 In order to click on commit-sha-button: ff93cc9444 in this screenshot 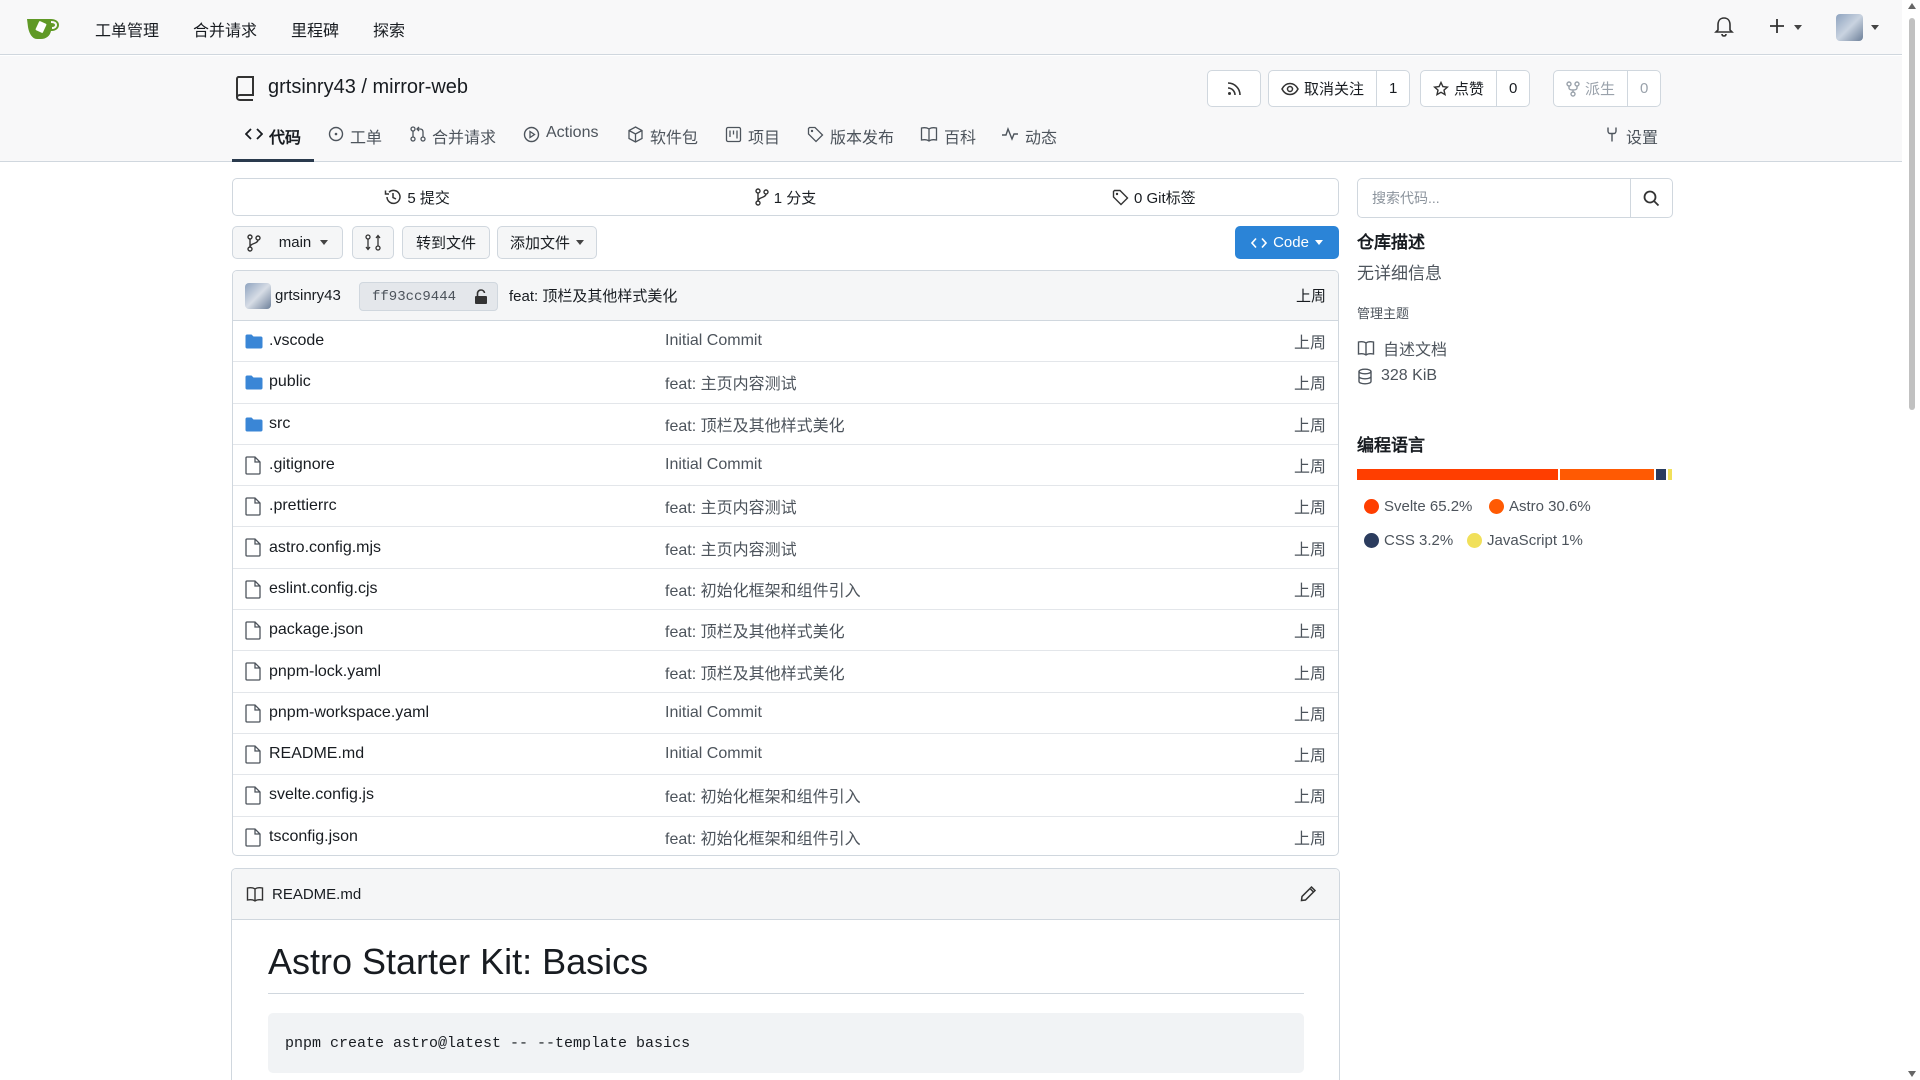, I will do `click(428, 296)`.